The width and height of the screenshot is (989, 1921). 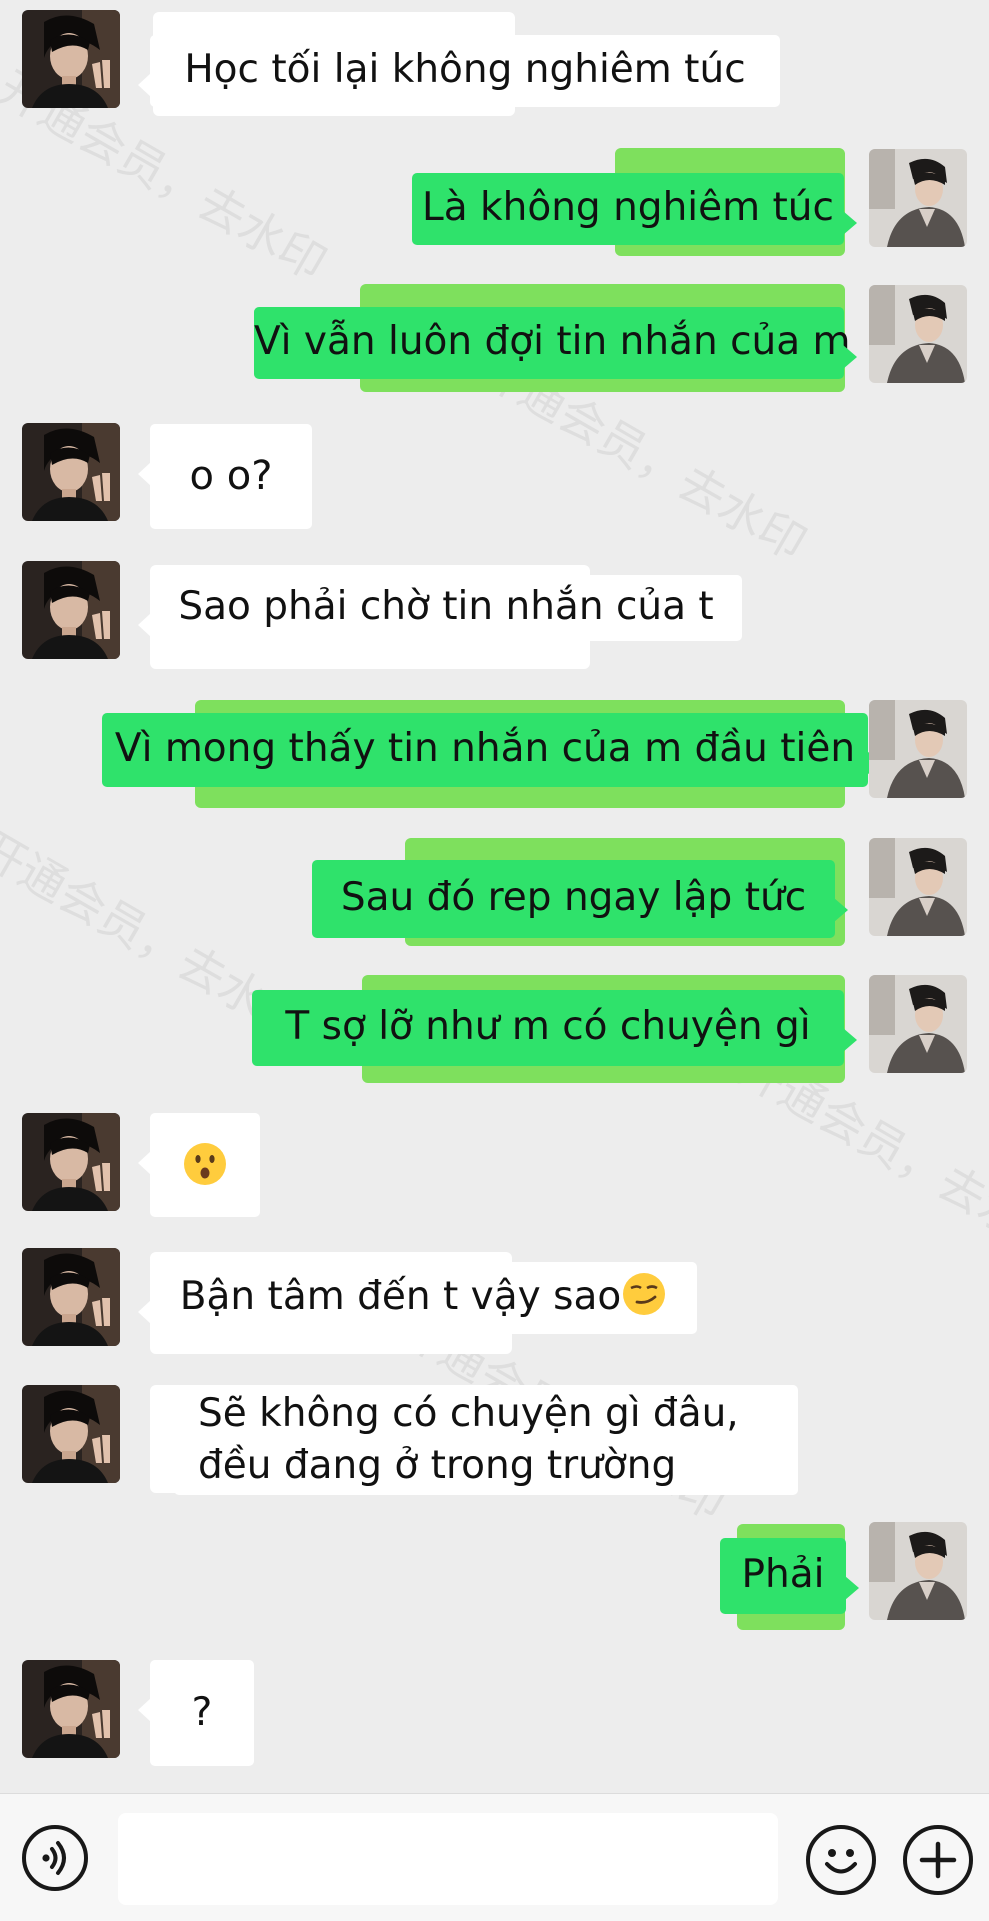 What do you see at coordinates (548, 1026) in the screenshot?
I see `message-text: T sợ lỡ như m có chuyện gì` at bounding box center [548, 1026].